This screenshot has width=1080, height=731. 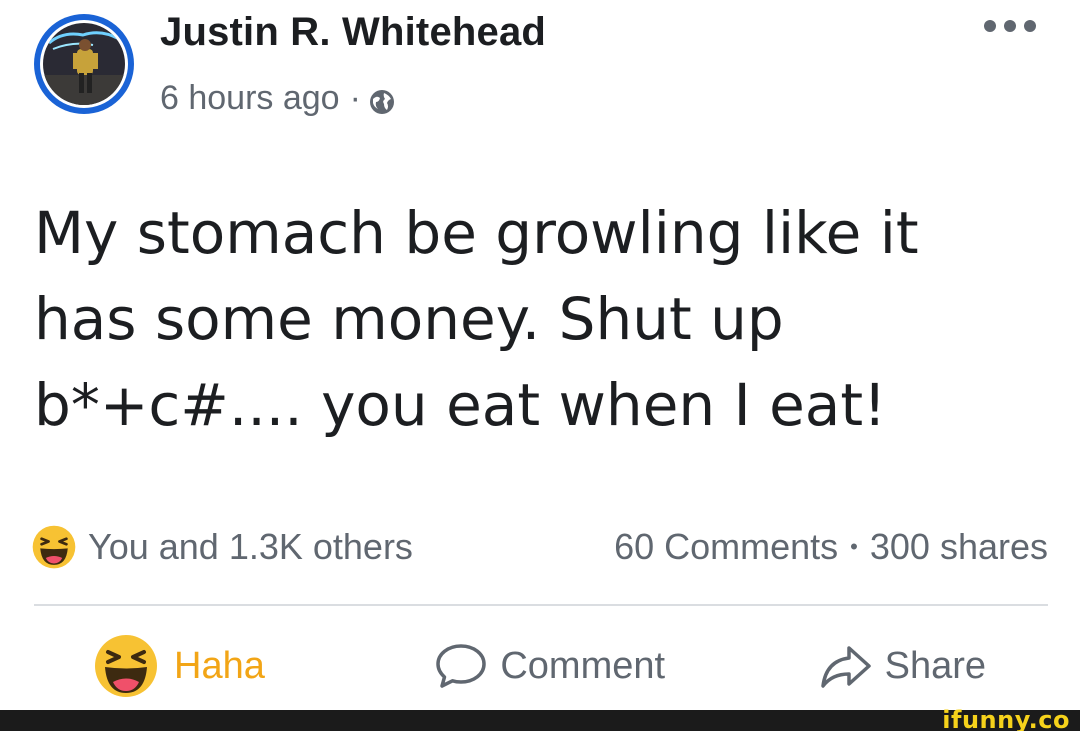 What do you see at coordinates (583, 665) in the screenshot?
I see `comment-label: Comment` at bounding box center [583, 665].